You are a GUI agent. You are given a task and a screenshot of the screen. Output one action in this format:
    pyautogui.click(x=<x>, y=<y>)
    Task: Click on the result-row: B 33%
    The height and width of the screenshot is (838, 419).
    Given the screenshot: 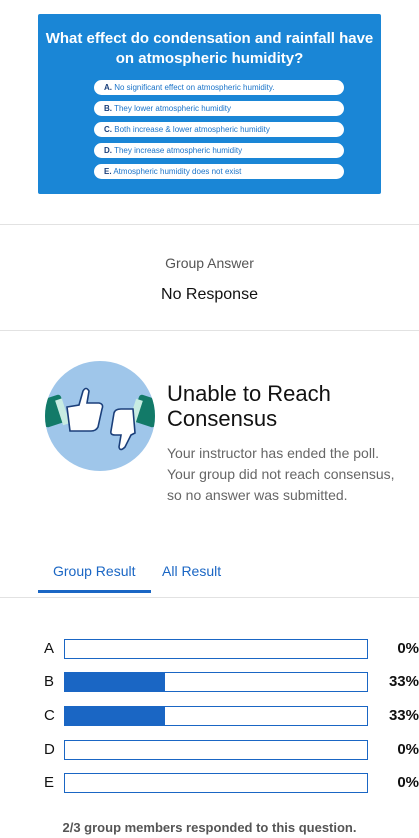 What is the action you would take?
    pyautogui.click(x=209, y=682)
    